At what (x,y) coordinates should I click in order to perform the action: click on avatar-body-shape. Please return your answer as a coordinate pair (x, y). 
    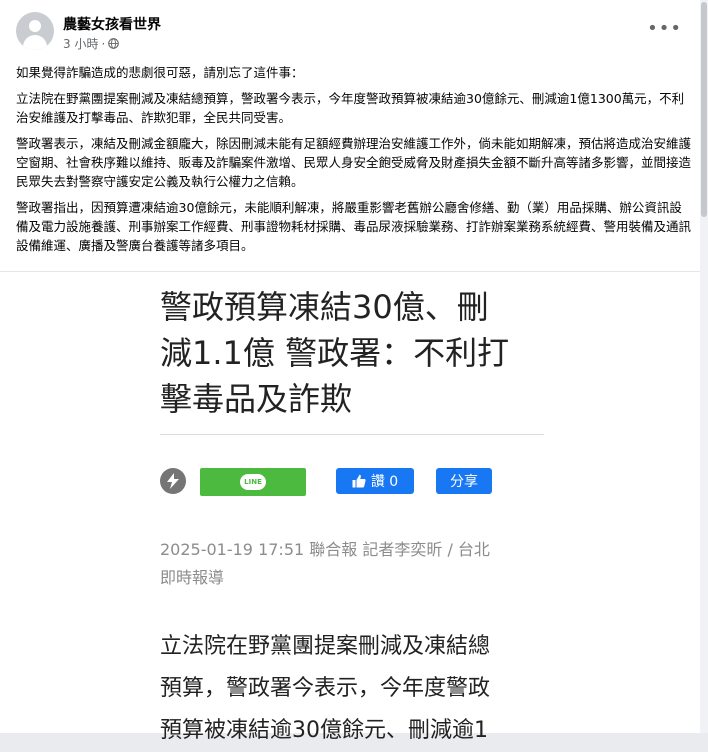
    Looking at the image, I should click on (35, 42).